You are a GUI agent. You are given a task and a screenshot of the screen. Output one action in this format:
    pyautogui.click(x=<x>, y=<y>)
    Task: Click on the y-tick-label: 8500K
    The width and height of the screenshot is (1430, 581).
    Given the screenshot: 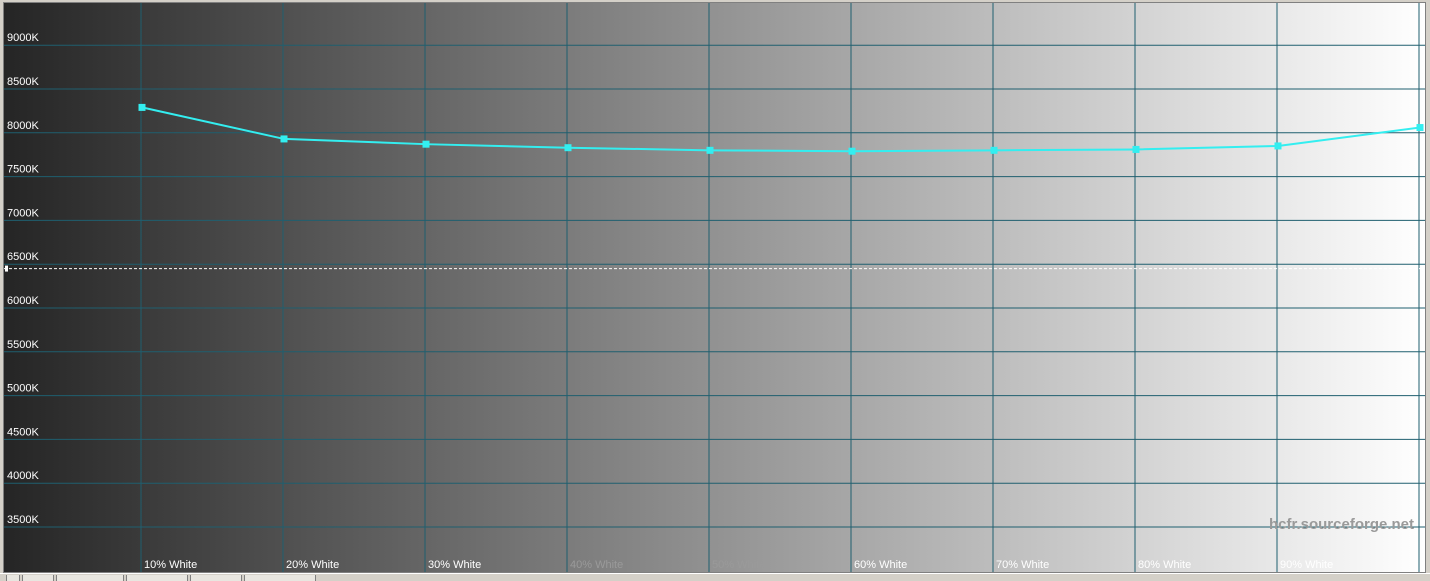 What is the action you would take?
    pyautogui.click(x=23, y=82)
    